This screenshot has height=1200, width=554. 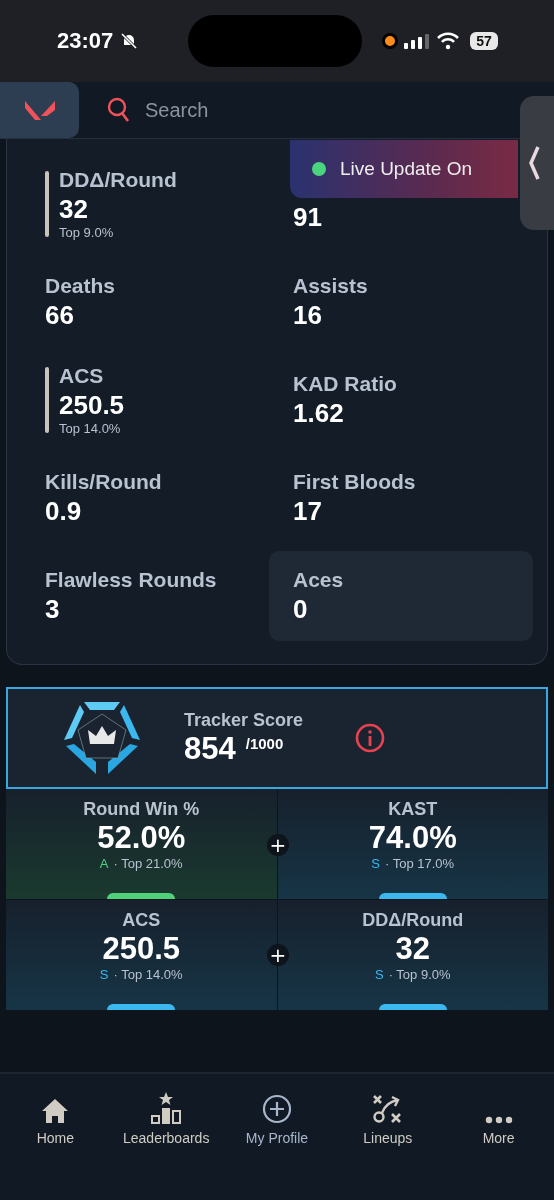 What do you see at coordinates (60, 315) in the screenshot?
I see `stat-value: 66` at bounding box center [60, 315].